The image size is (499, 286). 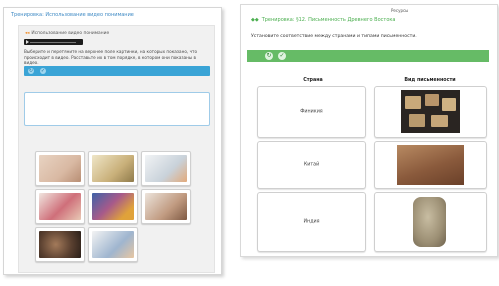 I want to click on video-player, so click(x=53, y=42).